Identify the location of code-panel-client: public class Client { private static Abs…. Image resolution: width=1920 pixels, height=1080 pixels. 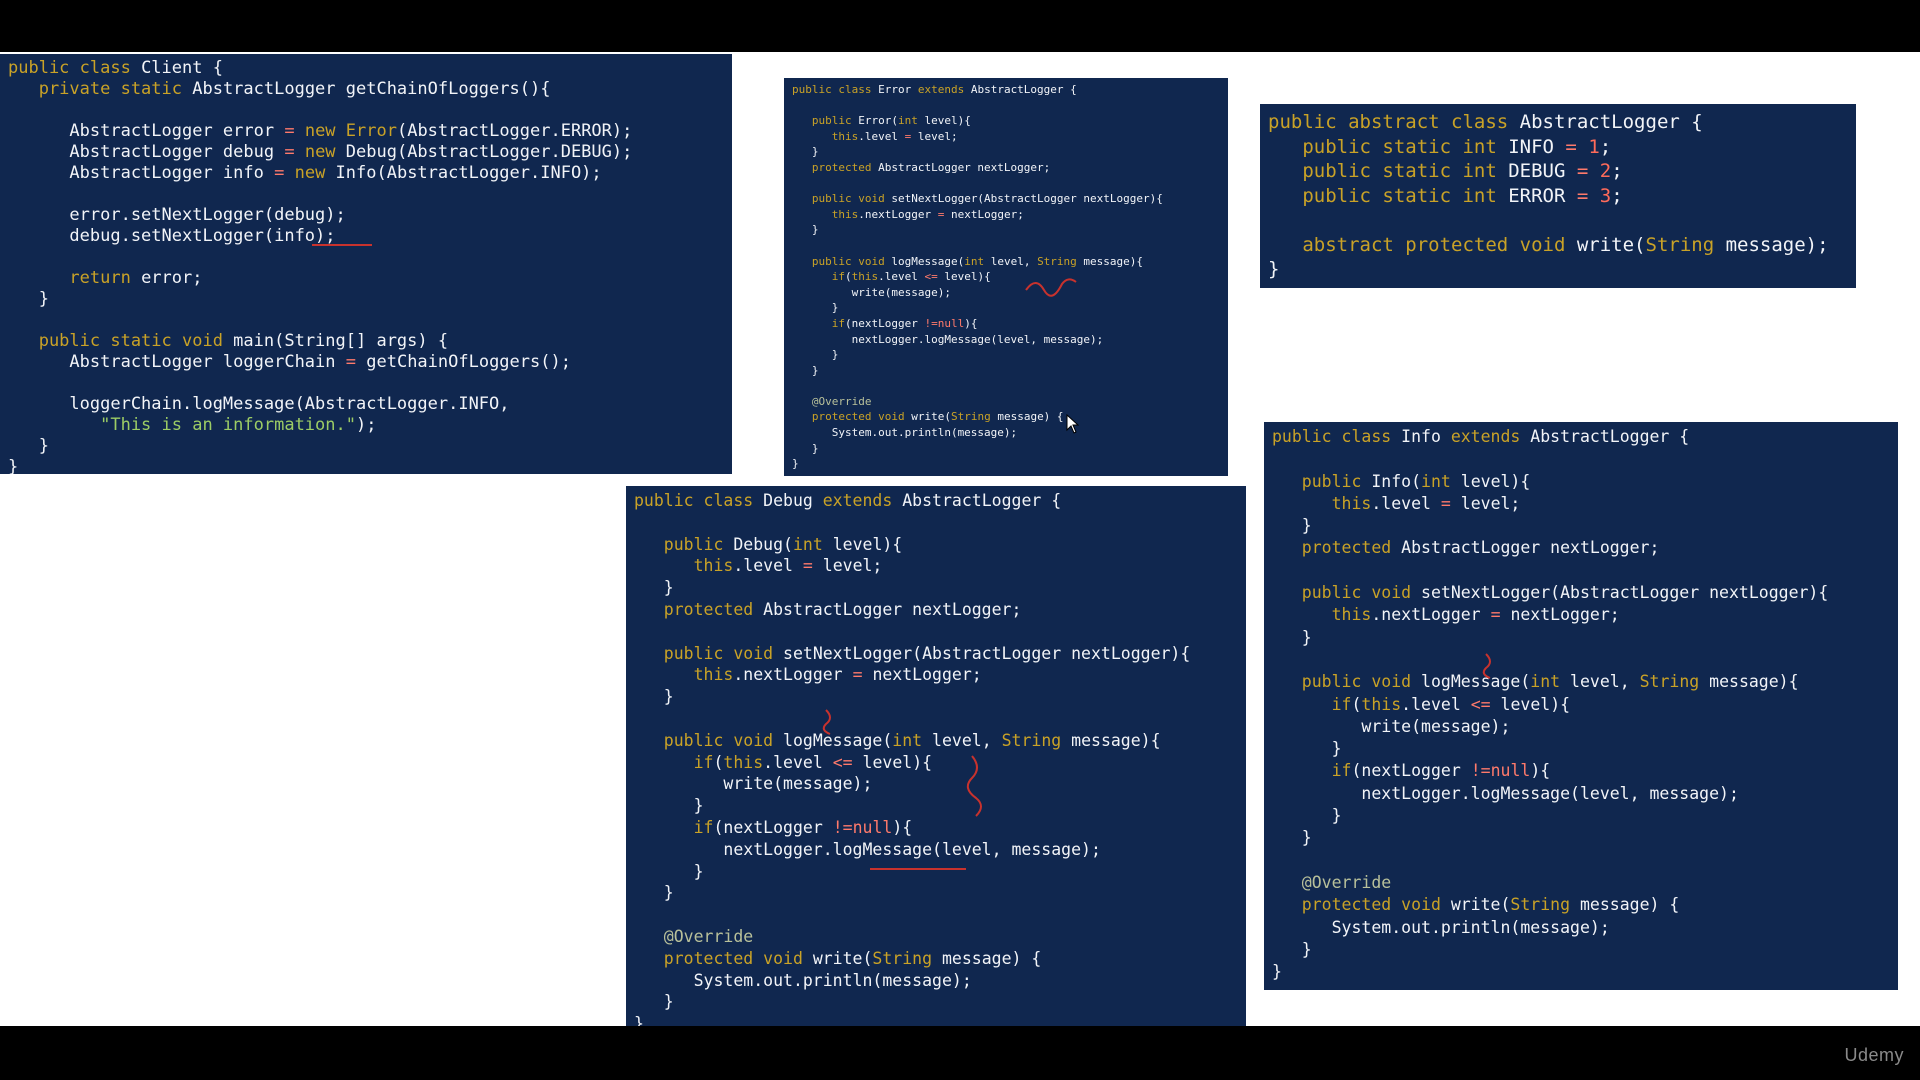
(366, 264).